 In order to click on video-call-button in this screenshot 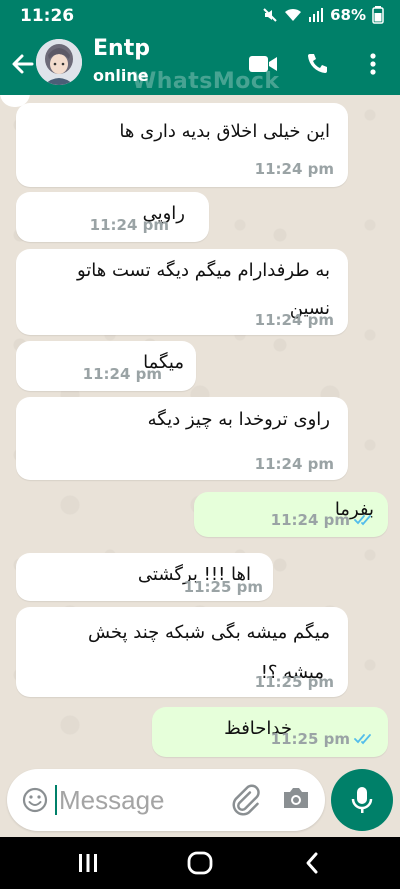, I will do `click(263, 64)`.